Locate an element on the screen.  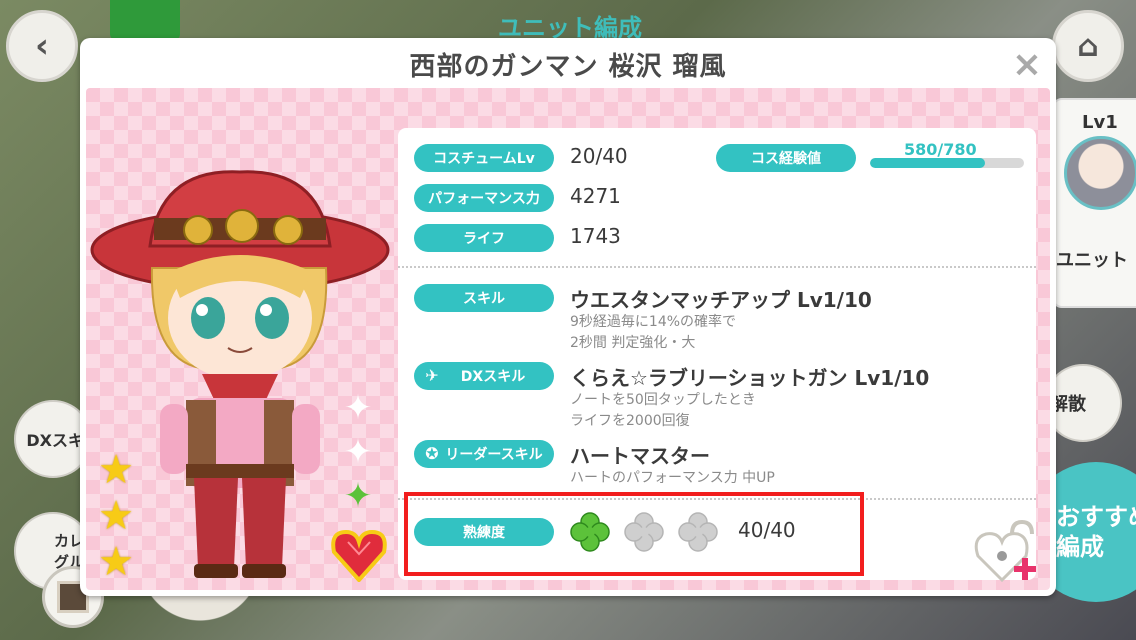
unit-label: ユニット is located at coordinates (1092, 260).